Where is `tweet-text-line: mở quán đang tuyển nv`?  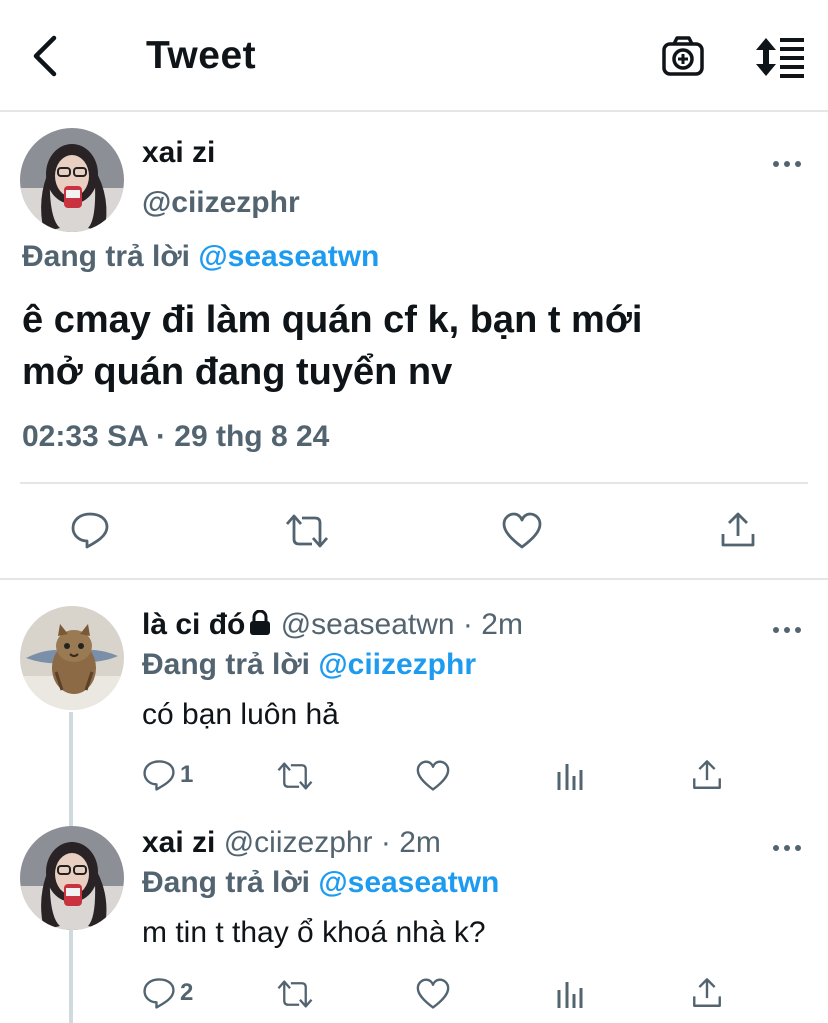 tweet-text-line: mở quán đang tuyển nv is located at coordinates (237, 372).